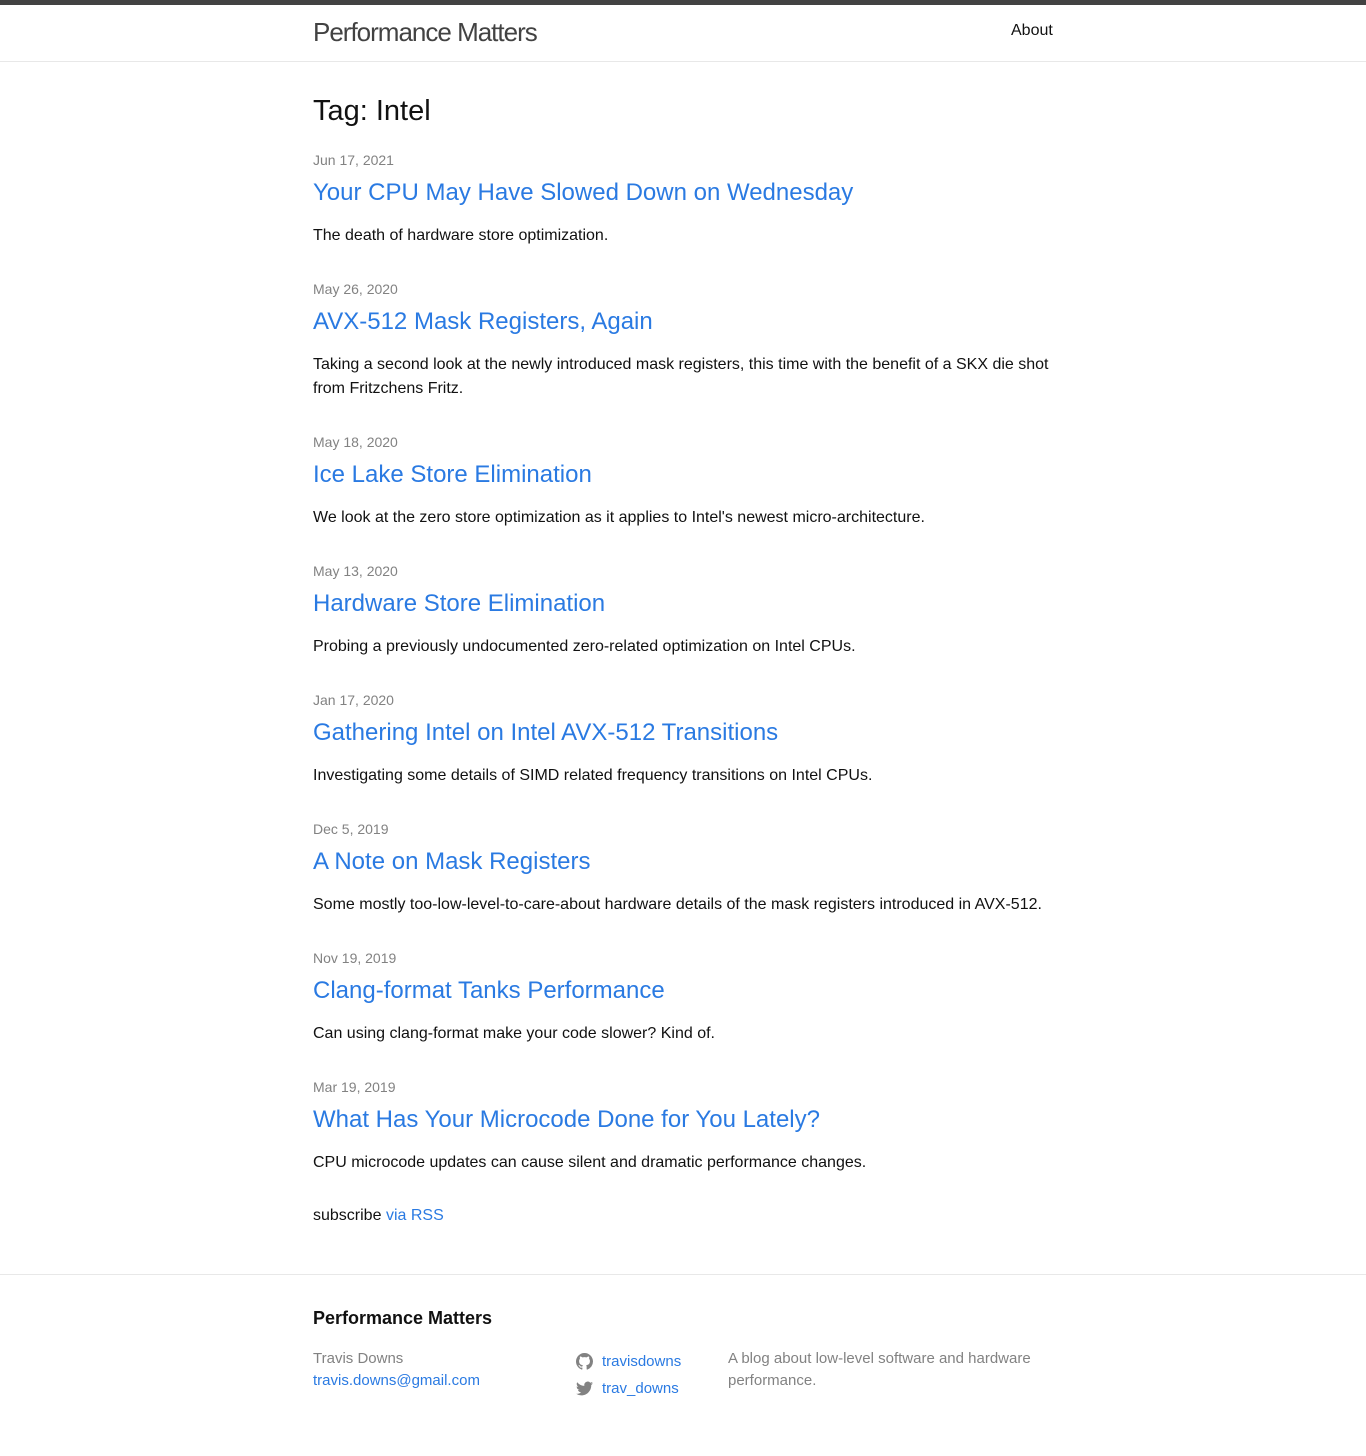  What do you see at coordinates (358, 1358) in the screenshot?
I see `author-name: Travis Downs` at bounding box center [358, 1358].